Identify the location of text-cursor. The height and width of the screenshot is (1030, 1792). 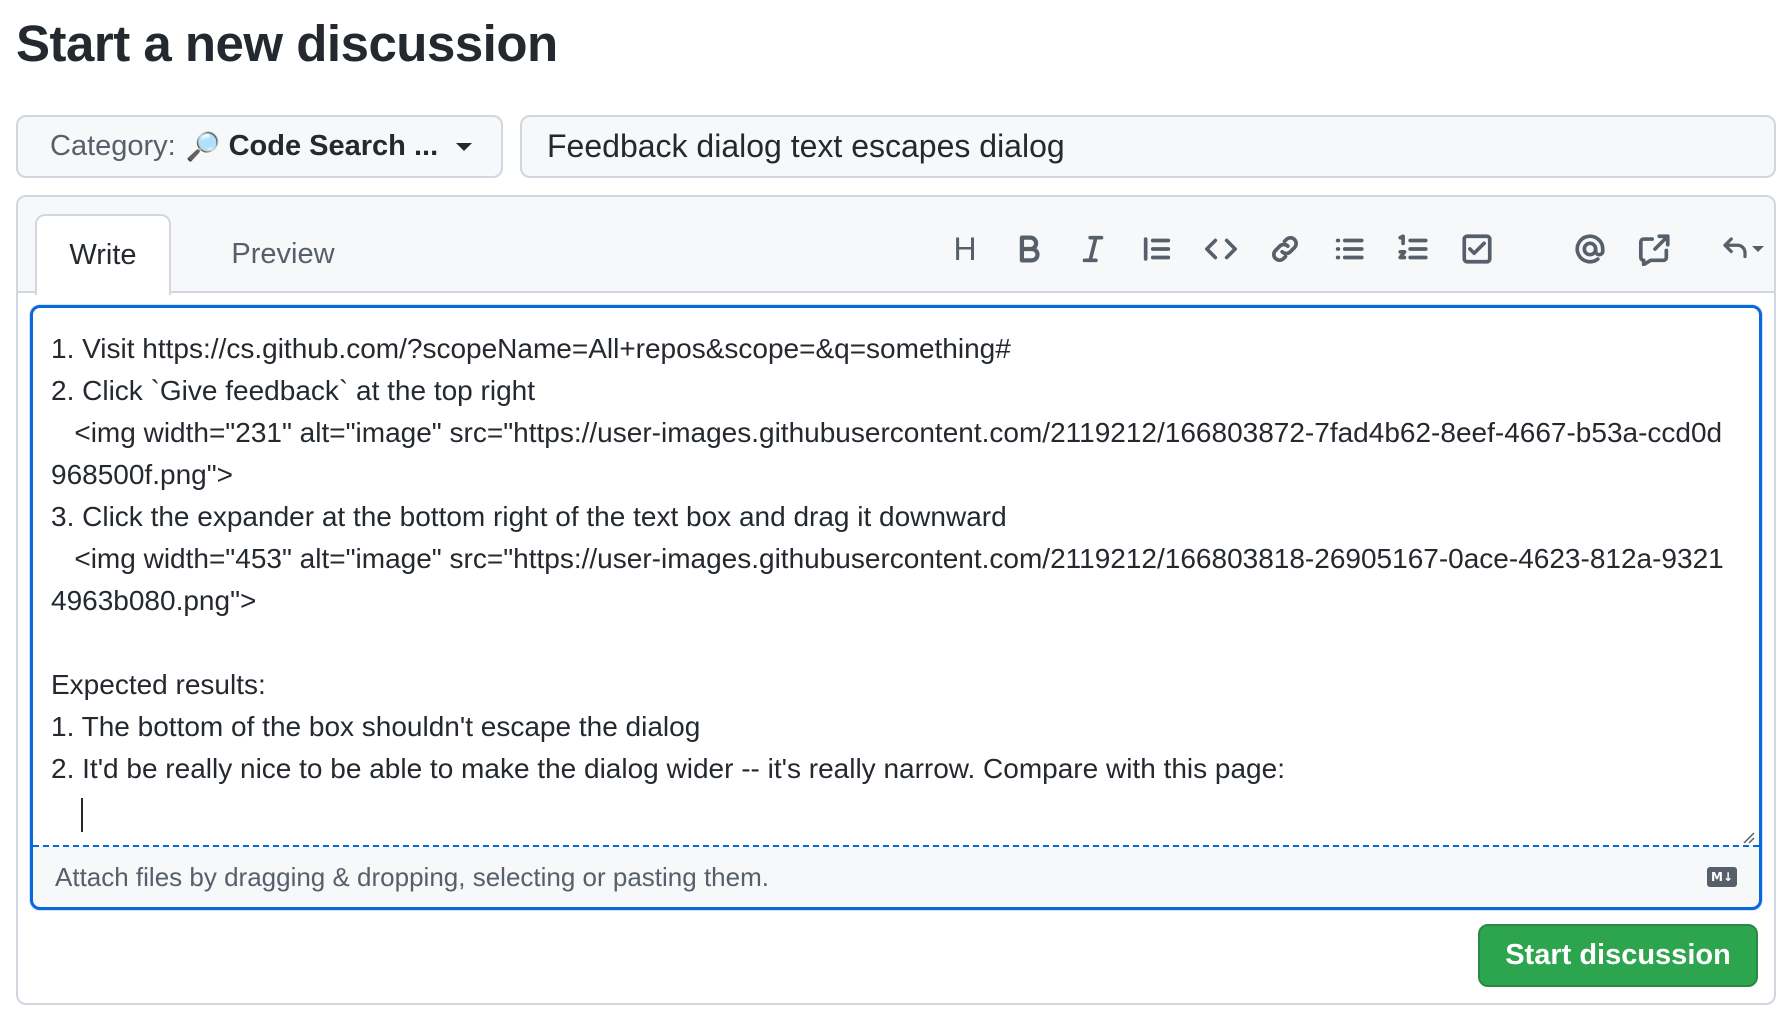
(82, 815).